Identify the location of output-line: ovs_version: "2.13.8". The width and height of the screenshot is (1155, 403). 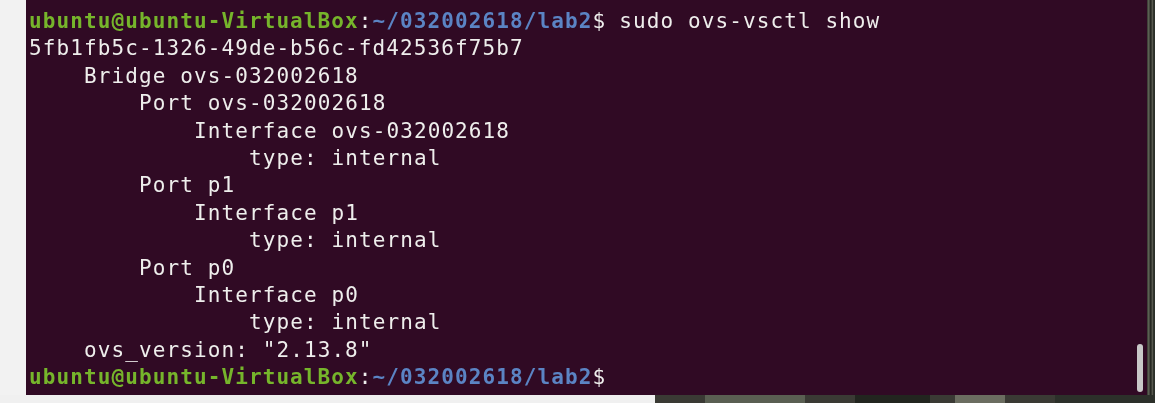
(228, 350).